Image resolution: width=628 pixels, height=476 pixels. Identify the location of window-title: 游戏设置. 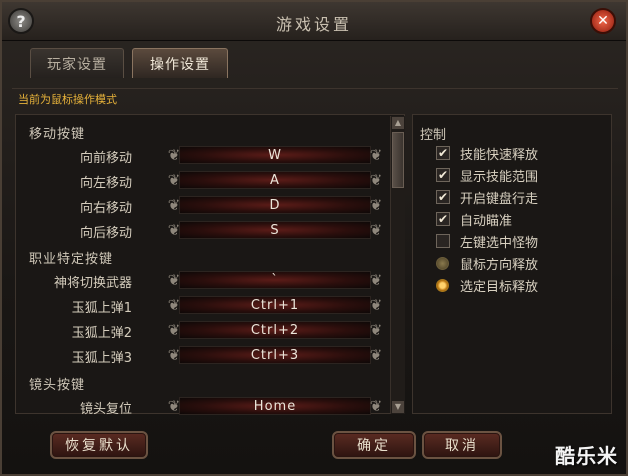
(313, 24).